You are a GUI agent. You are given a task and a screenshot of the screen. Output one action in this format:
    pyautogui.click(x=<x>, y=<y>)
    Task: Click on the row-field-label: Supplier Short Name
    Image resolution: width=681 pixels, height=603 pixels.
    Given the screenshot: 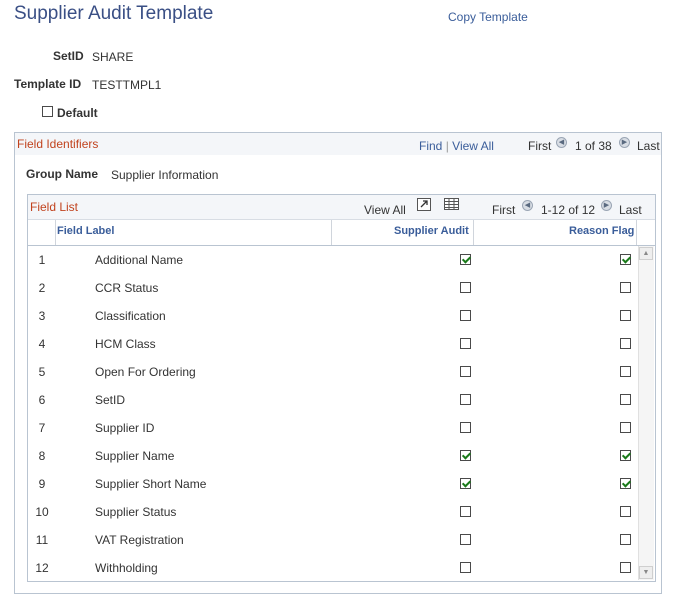 What is the action you would take?
    pyautogui.click(x=151, y=484)
    